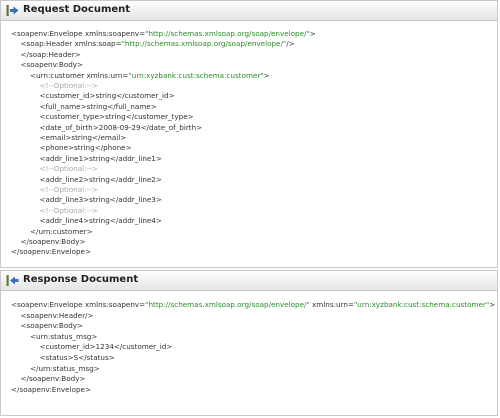 Image resolution: width=500 pixels, height=418 pixels. Describe the element at coordinates (249, 281) in the screenshot. I see `response-panel-header: Response Document` at that location.